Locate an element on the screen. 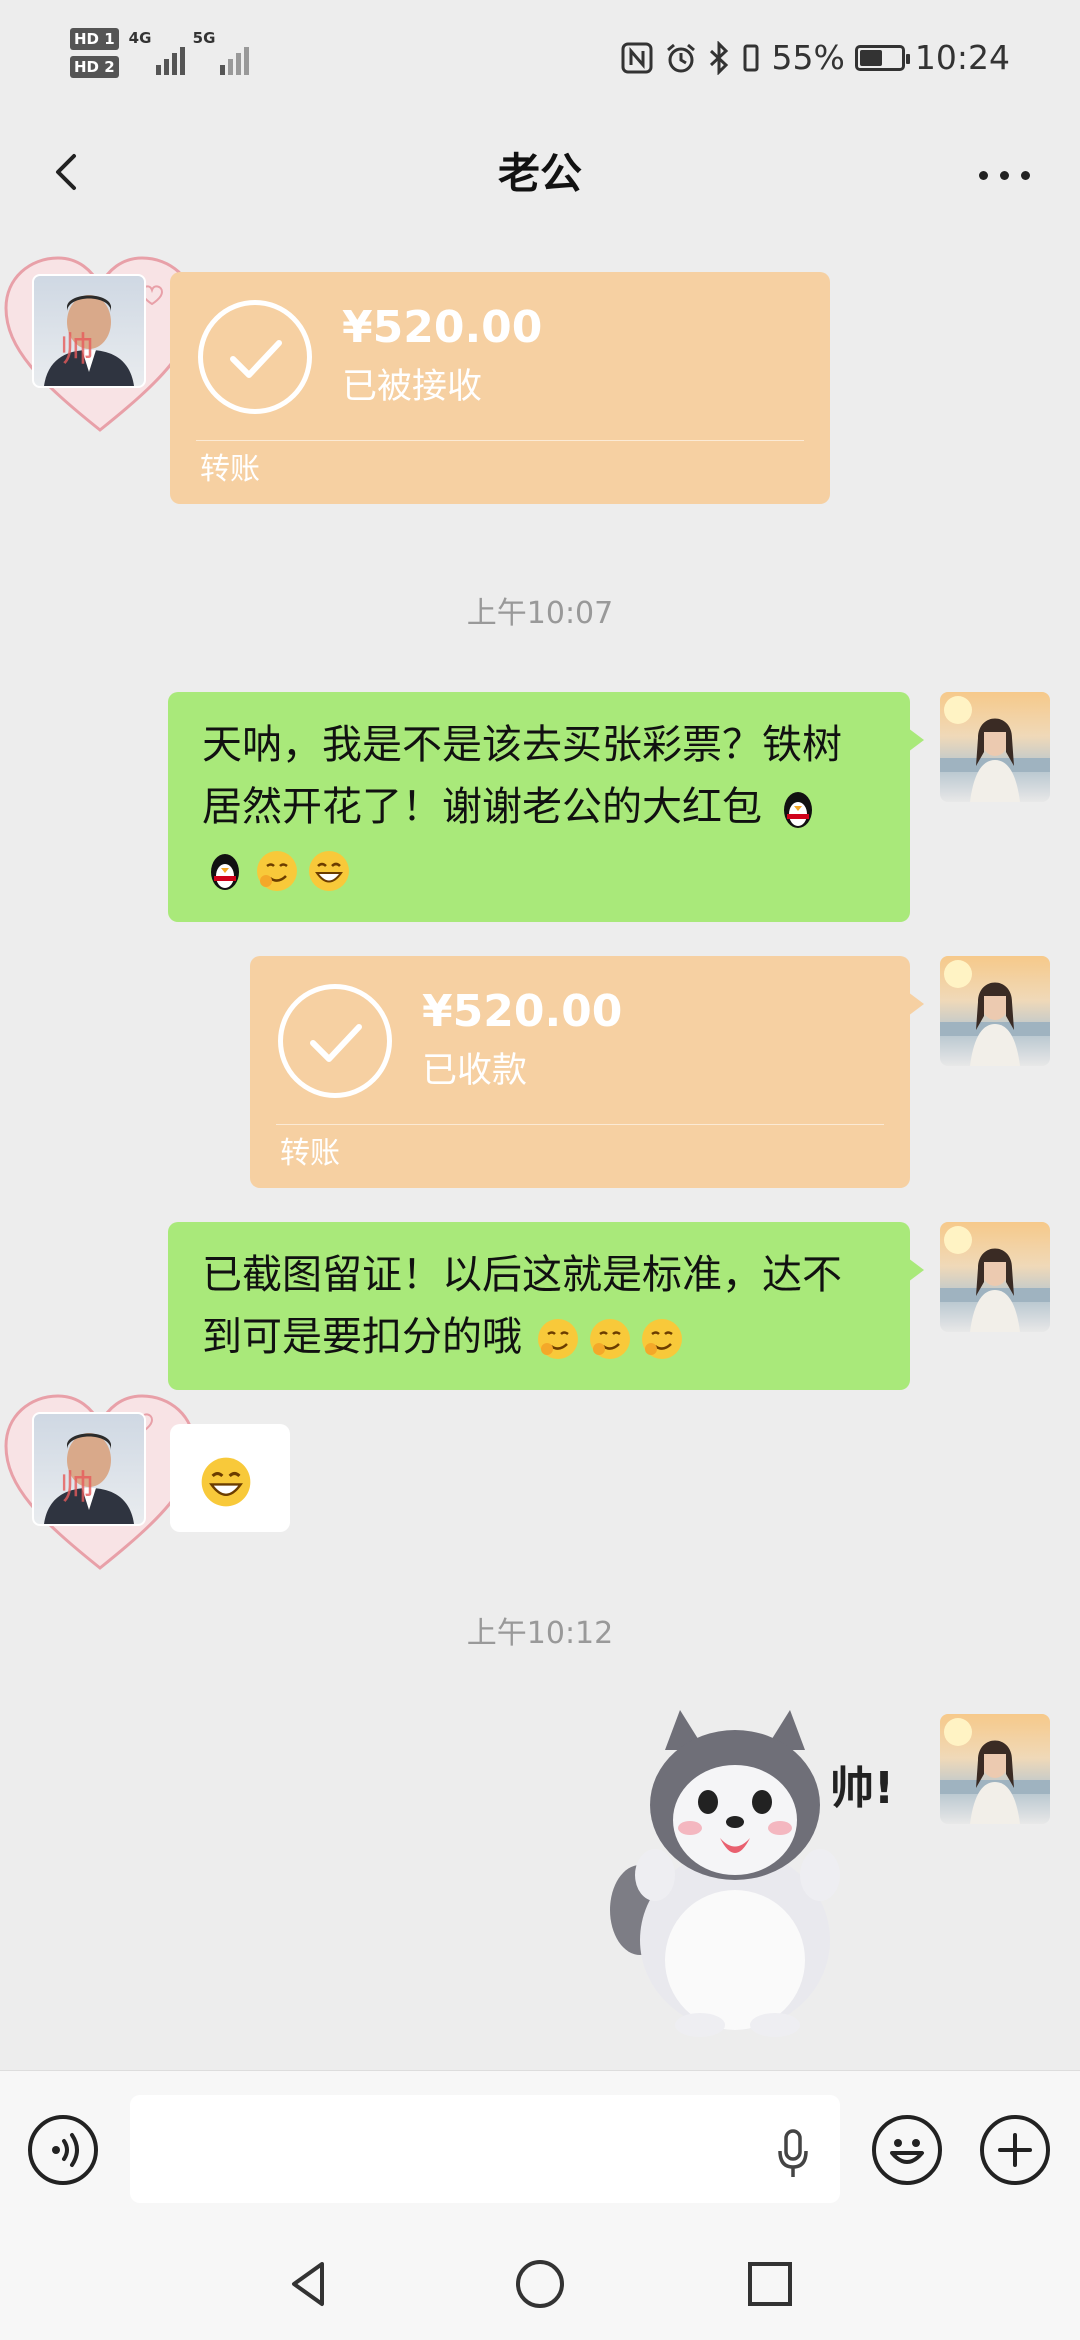  bluetooth-icon is located at coordinates (718, 57).